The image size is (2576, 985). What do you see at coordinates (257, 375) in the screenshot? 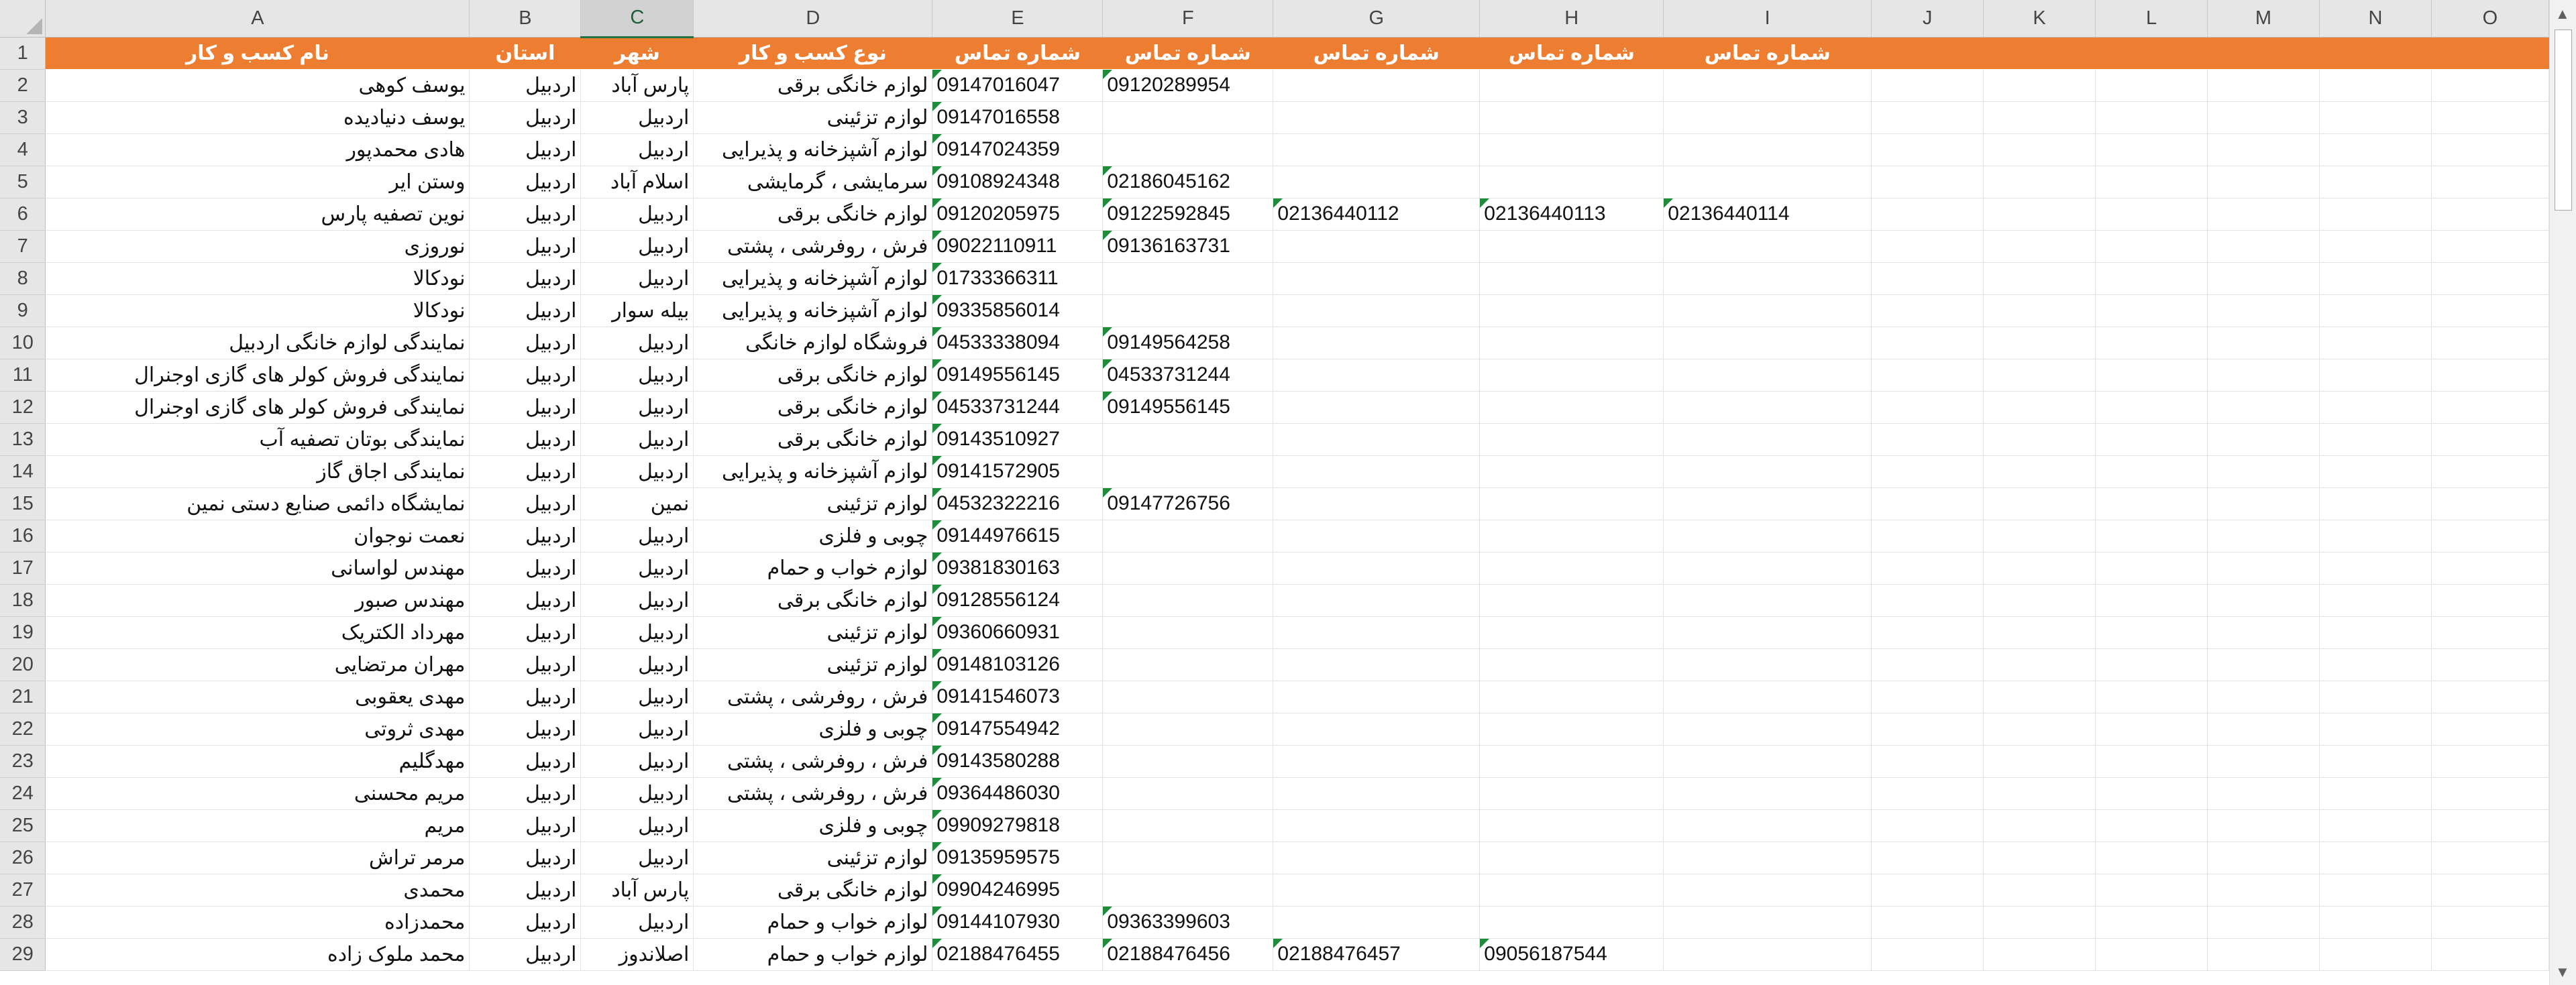
I see `cell-a: نمایندگی فروش کولر های گازی اوجنرال` at bounding box center [257, 375].